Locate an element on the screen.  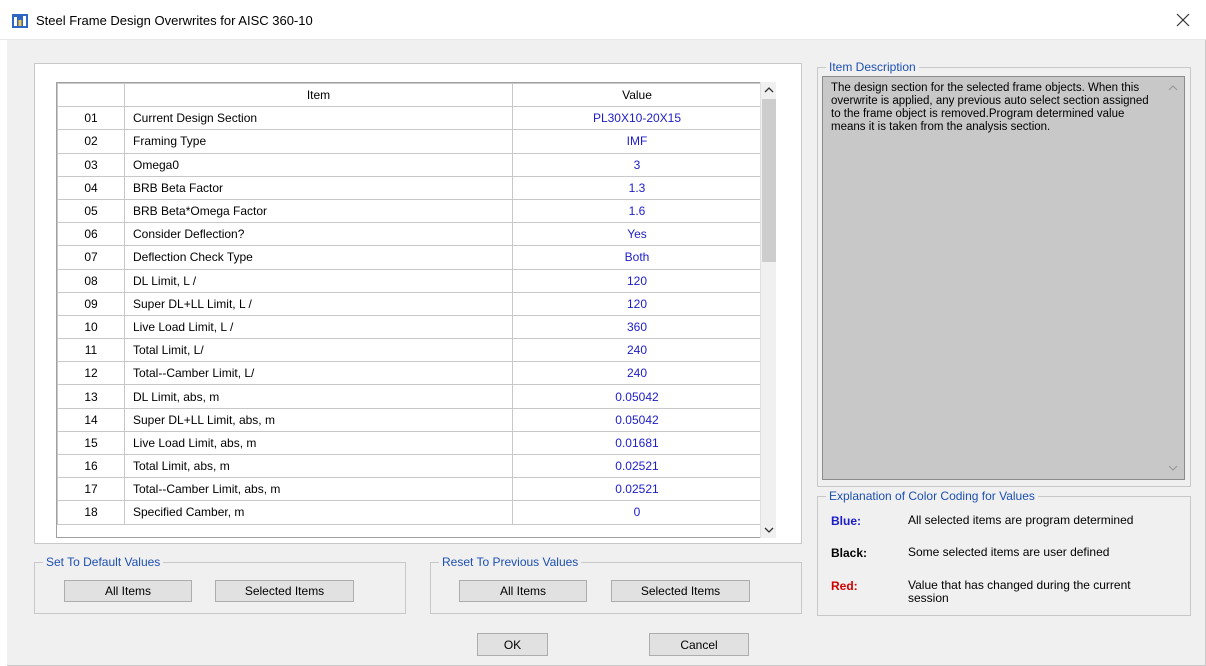
table-row: 07 Deflection Check Type Both is located at coordinates (409, 257).